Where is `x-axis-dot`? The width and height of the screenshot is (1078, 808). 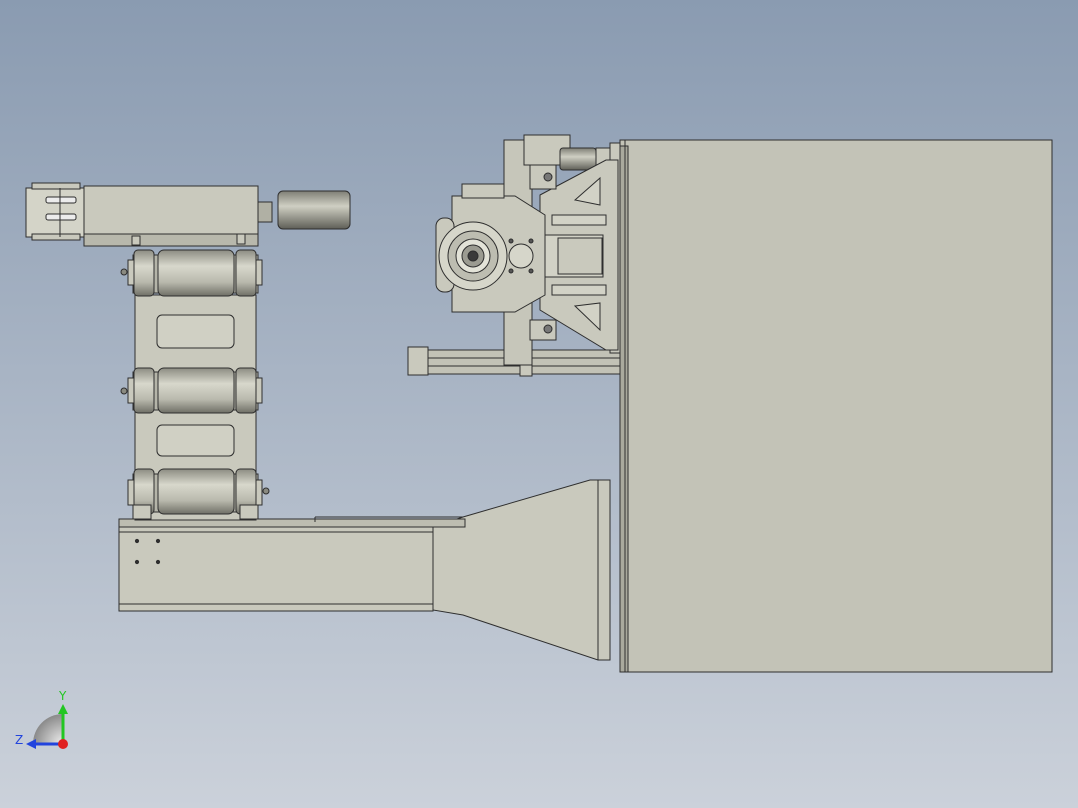 x-axis-dot is located at coordinates (63, 744).